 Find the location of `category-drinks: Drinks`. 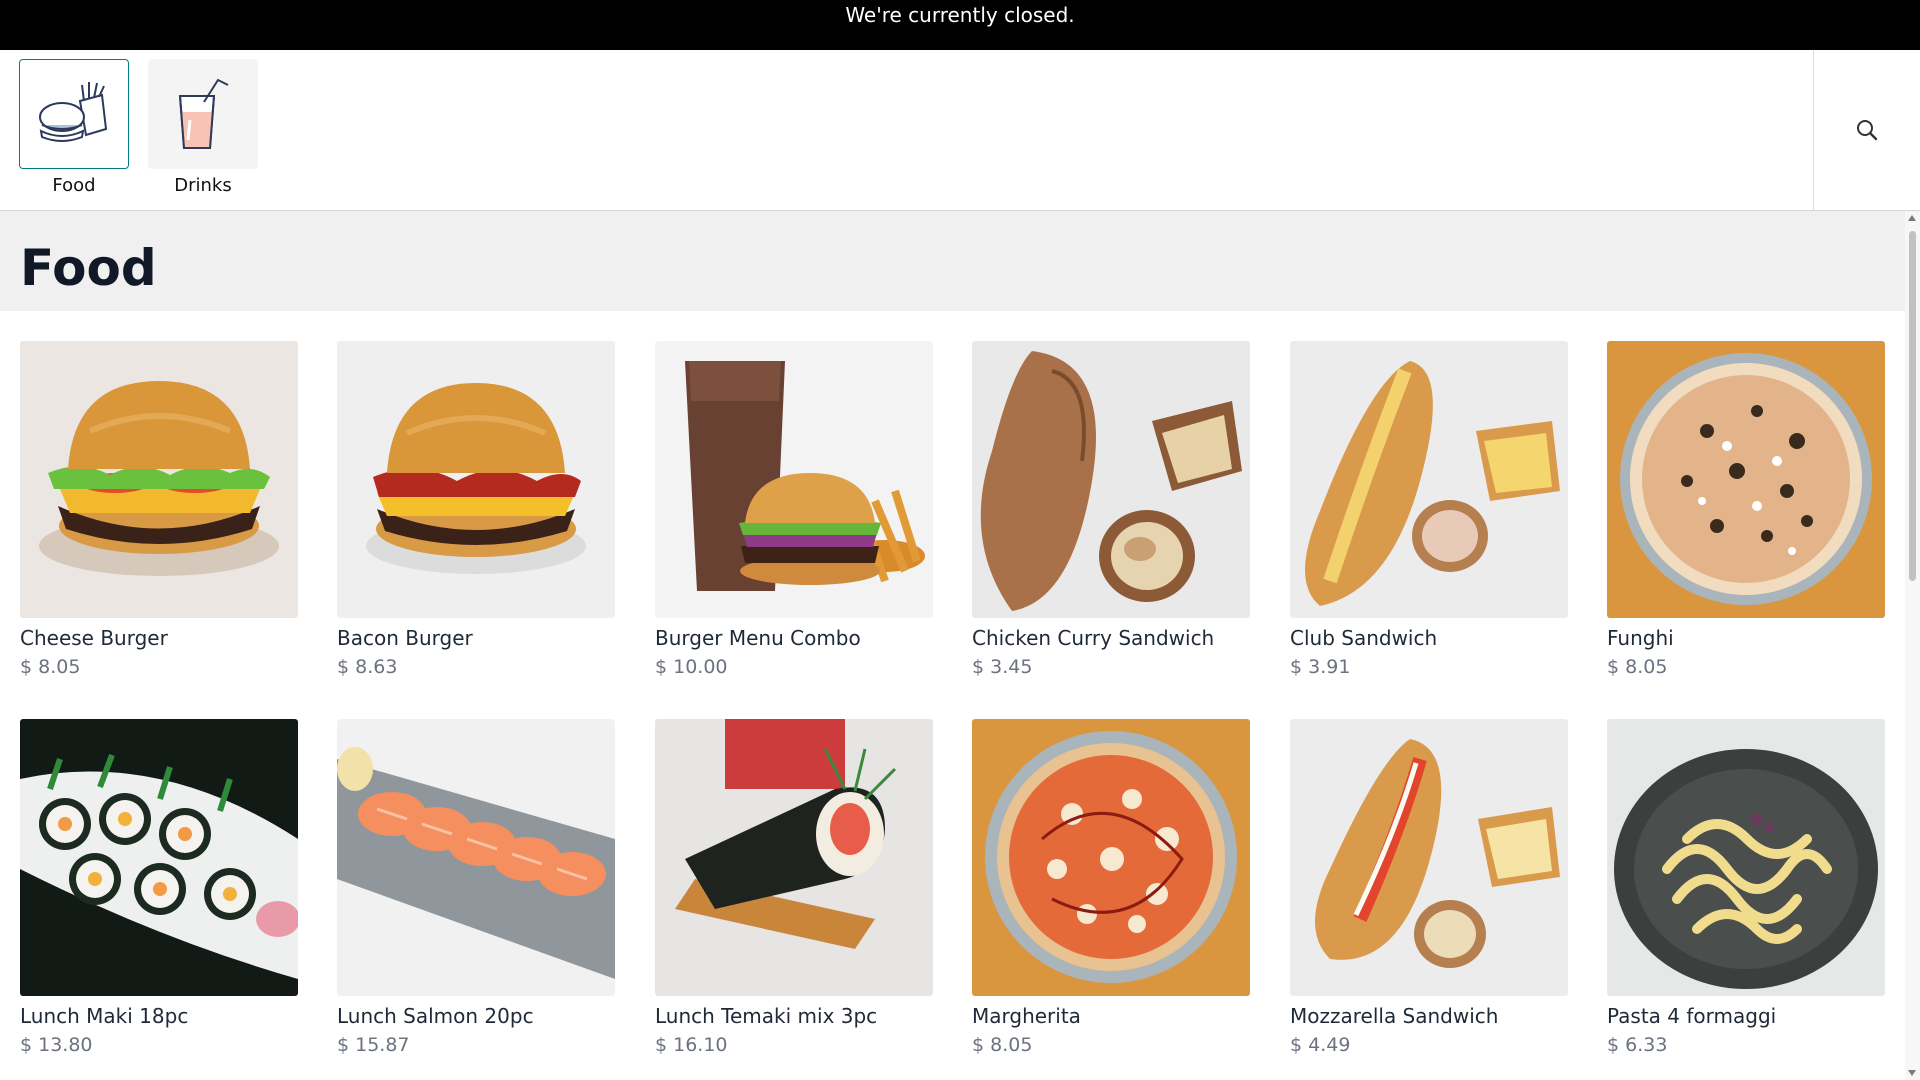

category-drinks: Drinks is located at coordinates (203, 127).